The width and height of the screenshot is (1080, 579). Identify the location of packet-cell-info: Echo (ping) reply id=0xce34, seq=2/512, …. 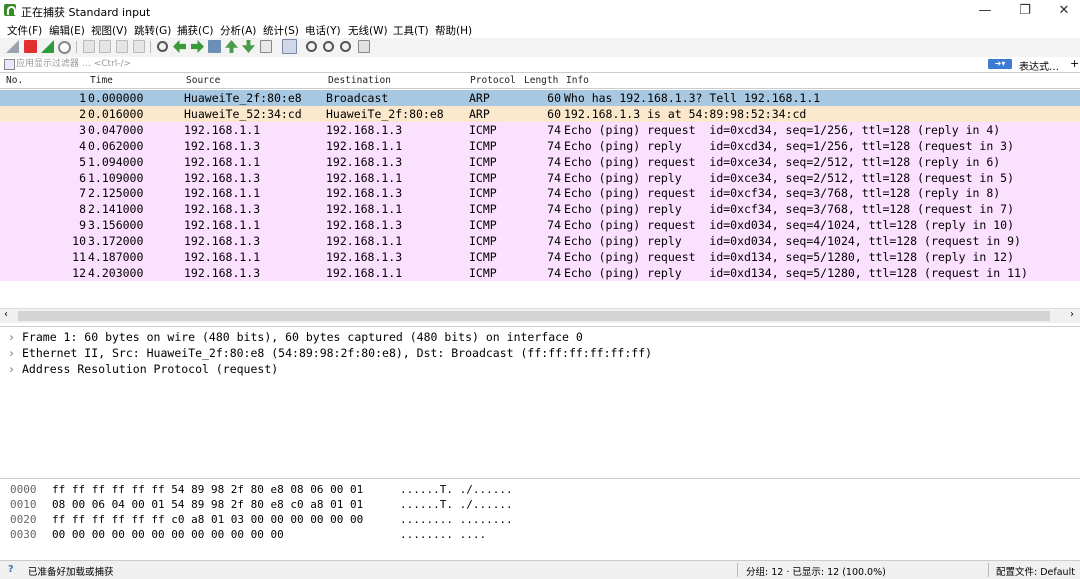
(789, 177).